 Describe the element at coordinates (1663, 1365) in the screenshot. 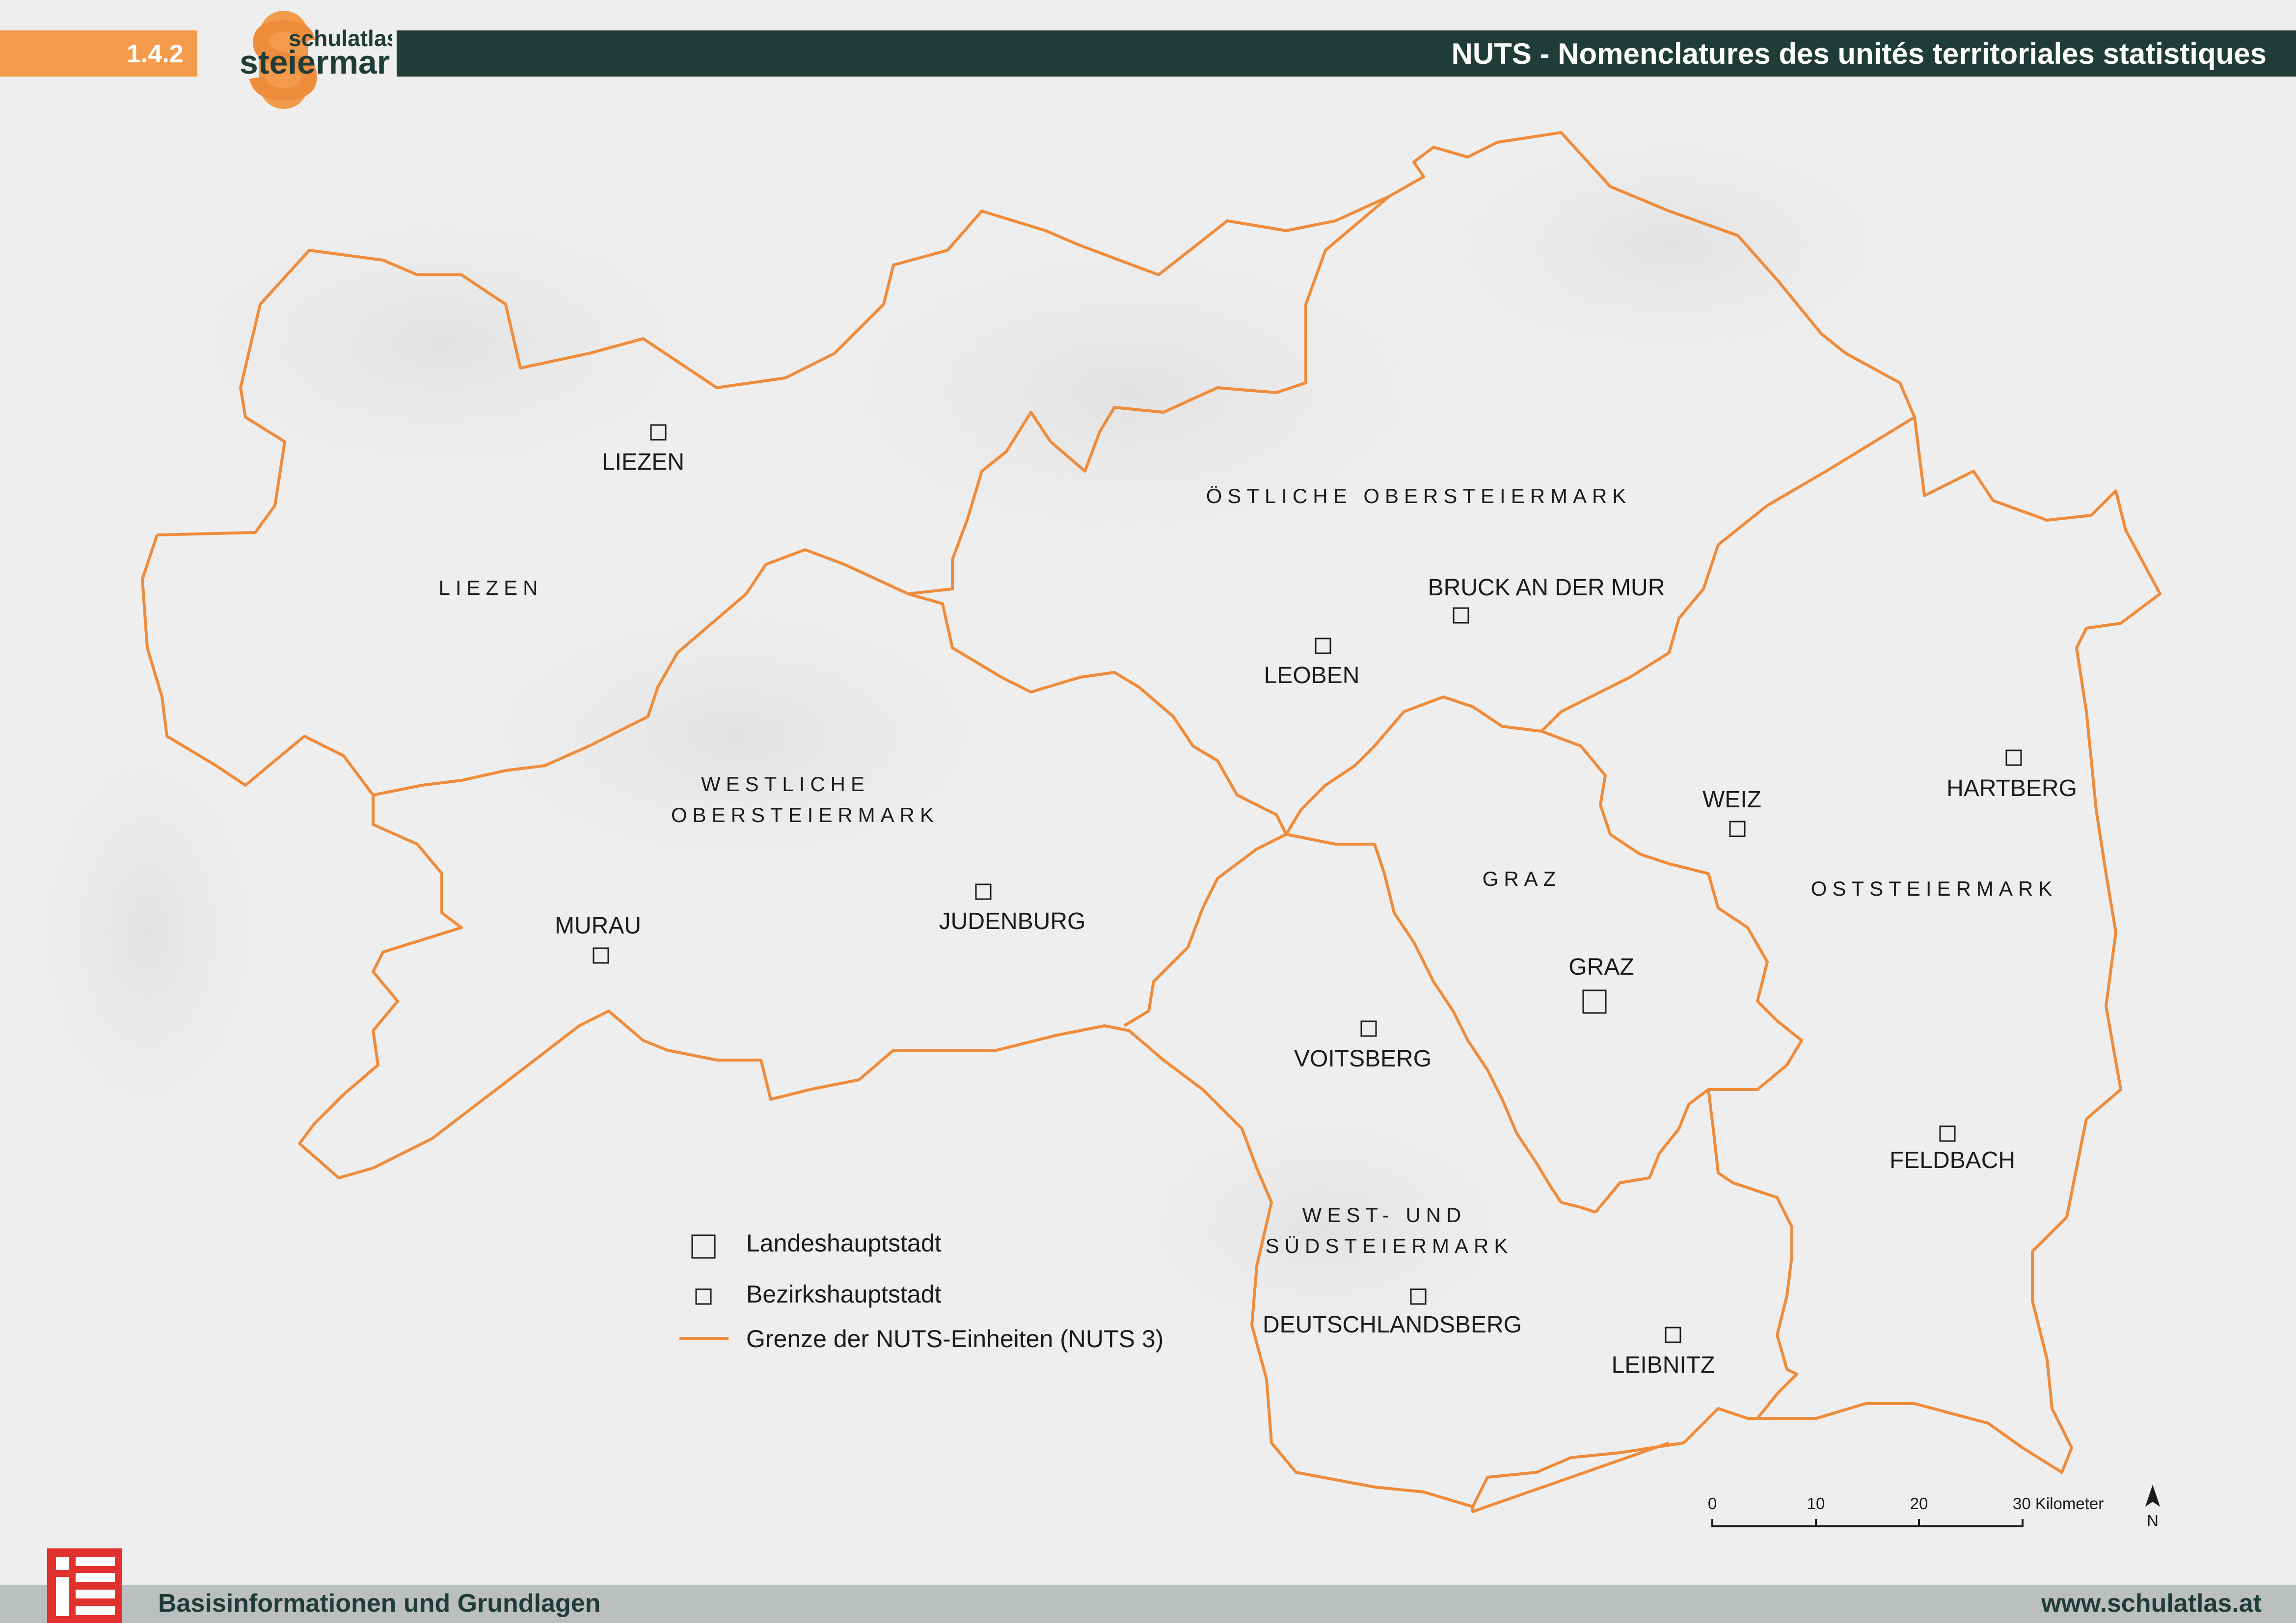

I see `city-label-leibnitz: LEIBNITZ` at that location.